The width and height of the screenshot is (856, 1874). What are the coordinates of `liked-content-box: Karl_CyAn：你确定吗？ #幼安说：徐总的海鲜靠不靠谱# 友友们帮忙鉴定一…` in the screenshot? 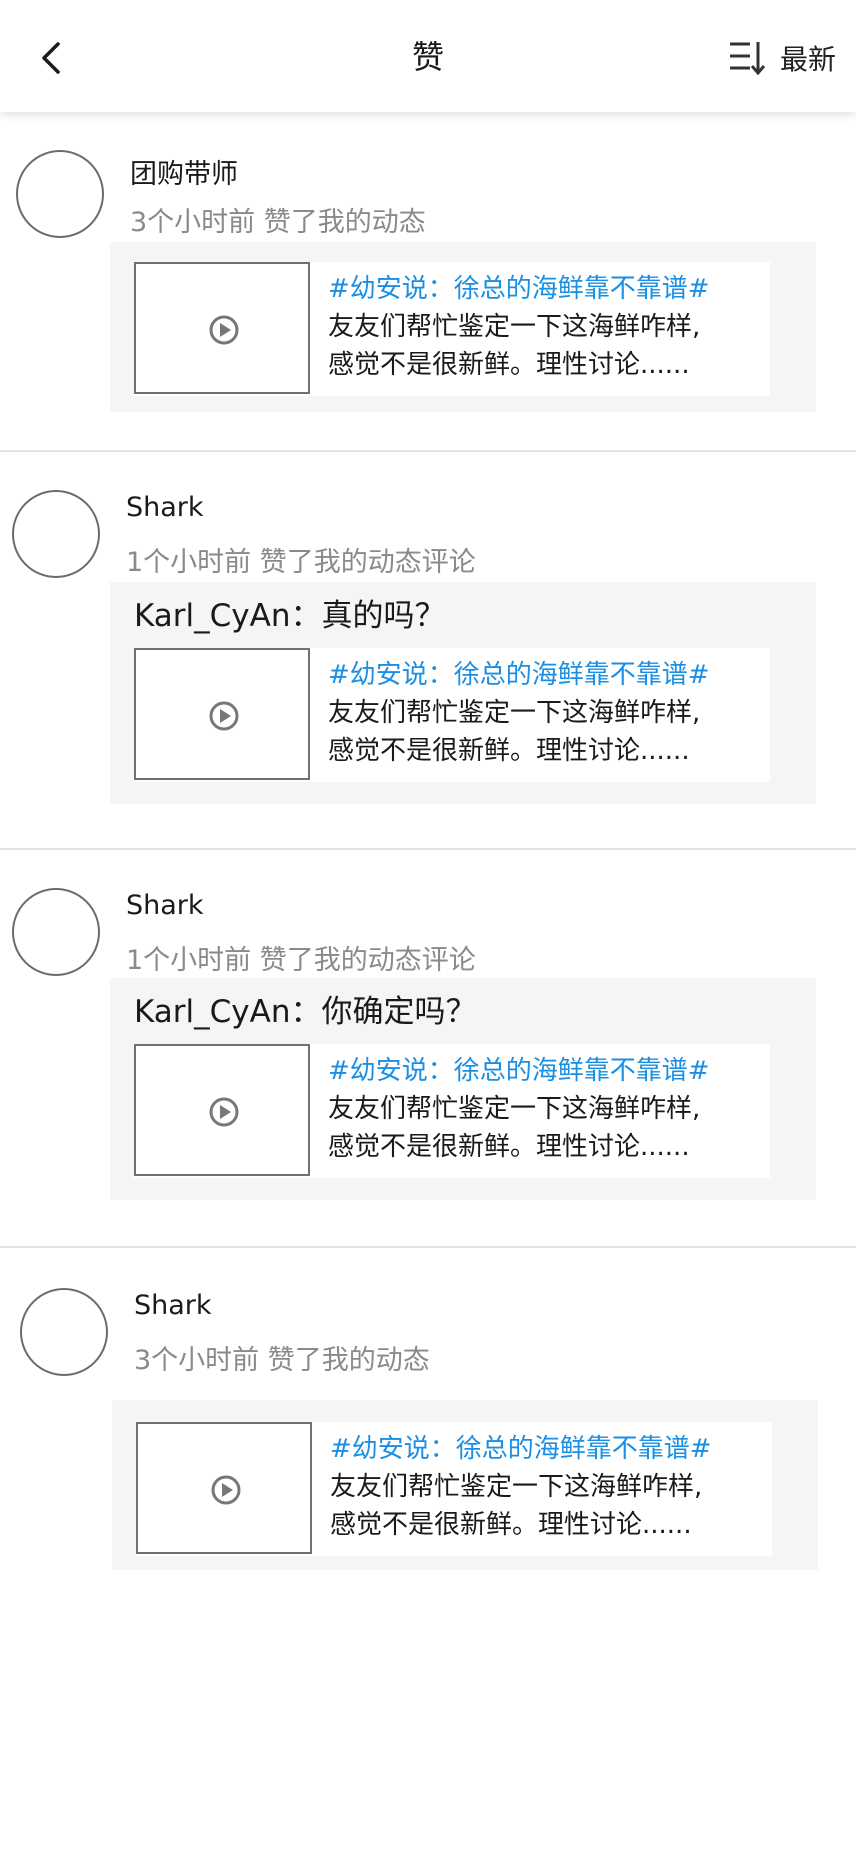 It's located at (463, 1089).